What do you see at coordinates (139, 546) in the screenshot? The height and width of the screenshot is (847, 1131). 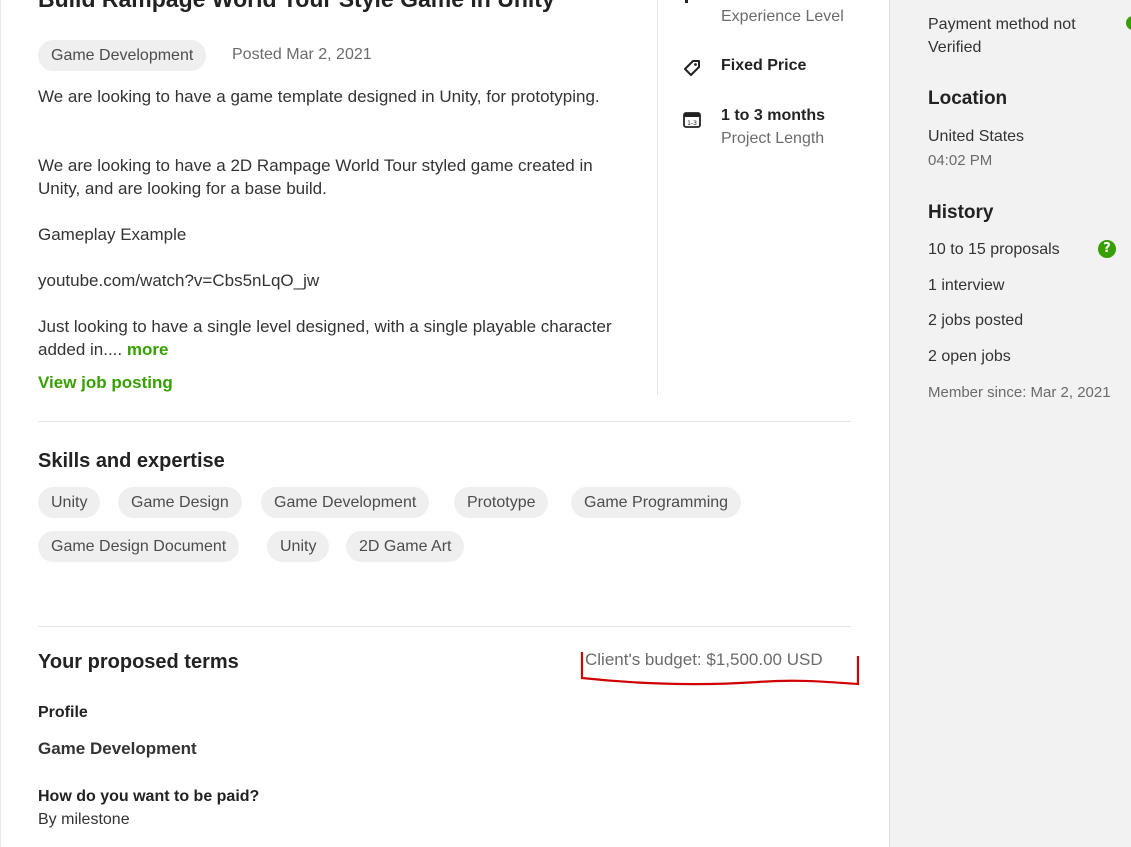 I see `skill-chip: Game Design Document` at bounding box center [139, 546].